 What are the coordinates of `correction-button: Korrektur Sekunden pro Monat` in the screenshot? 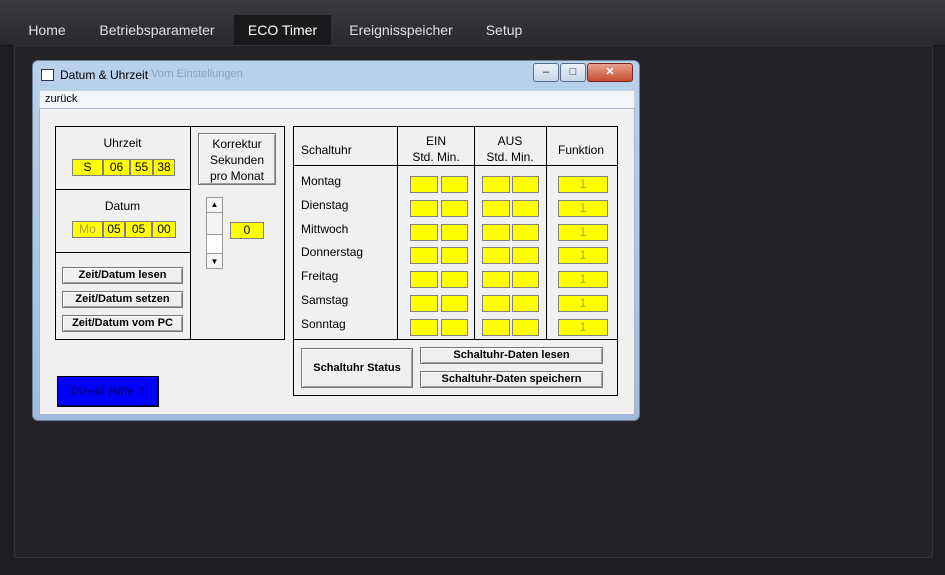 It's located at (237, 159).